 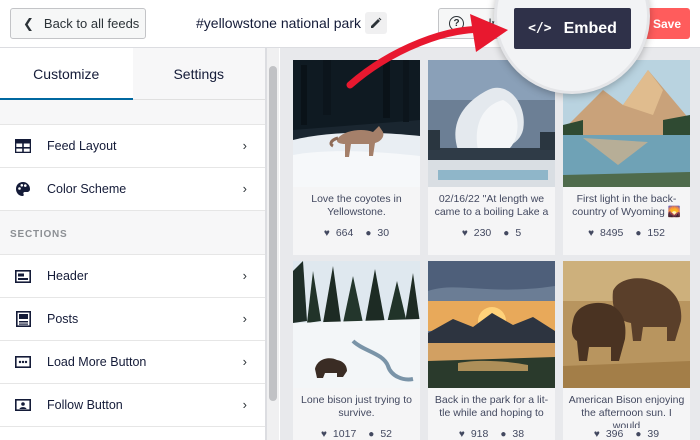 What do you see at coordinates (132, 319) in the screenshot?
I see `sidebar-item-posts: Posts ›` at bounding box center [132, 319].